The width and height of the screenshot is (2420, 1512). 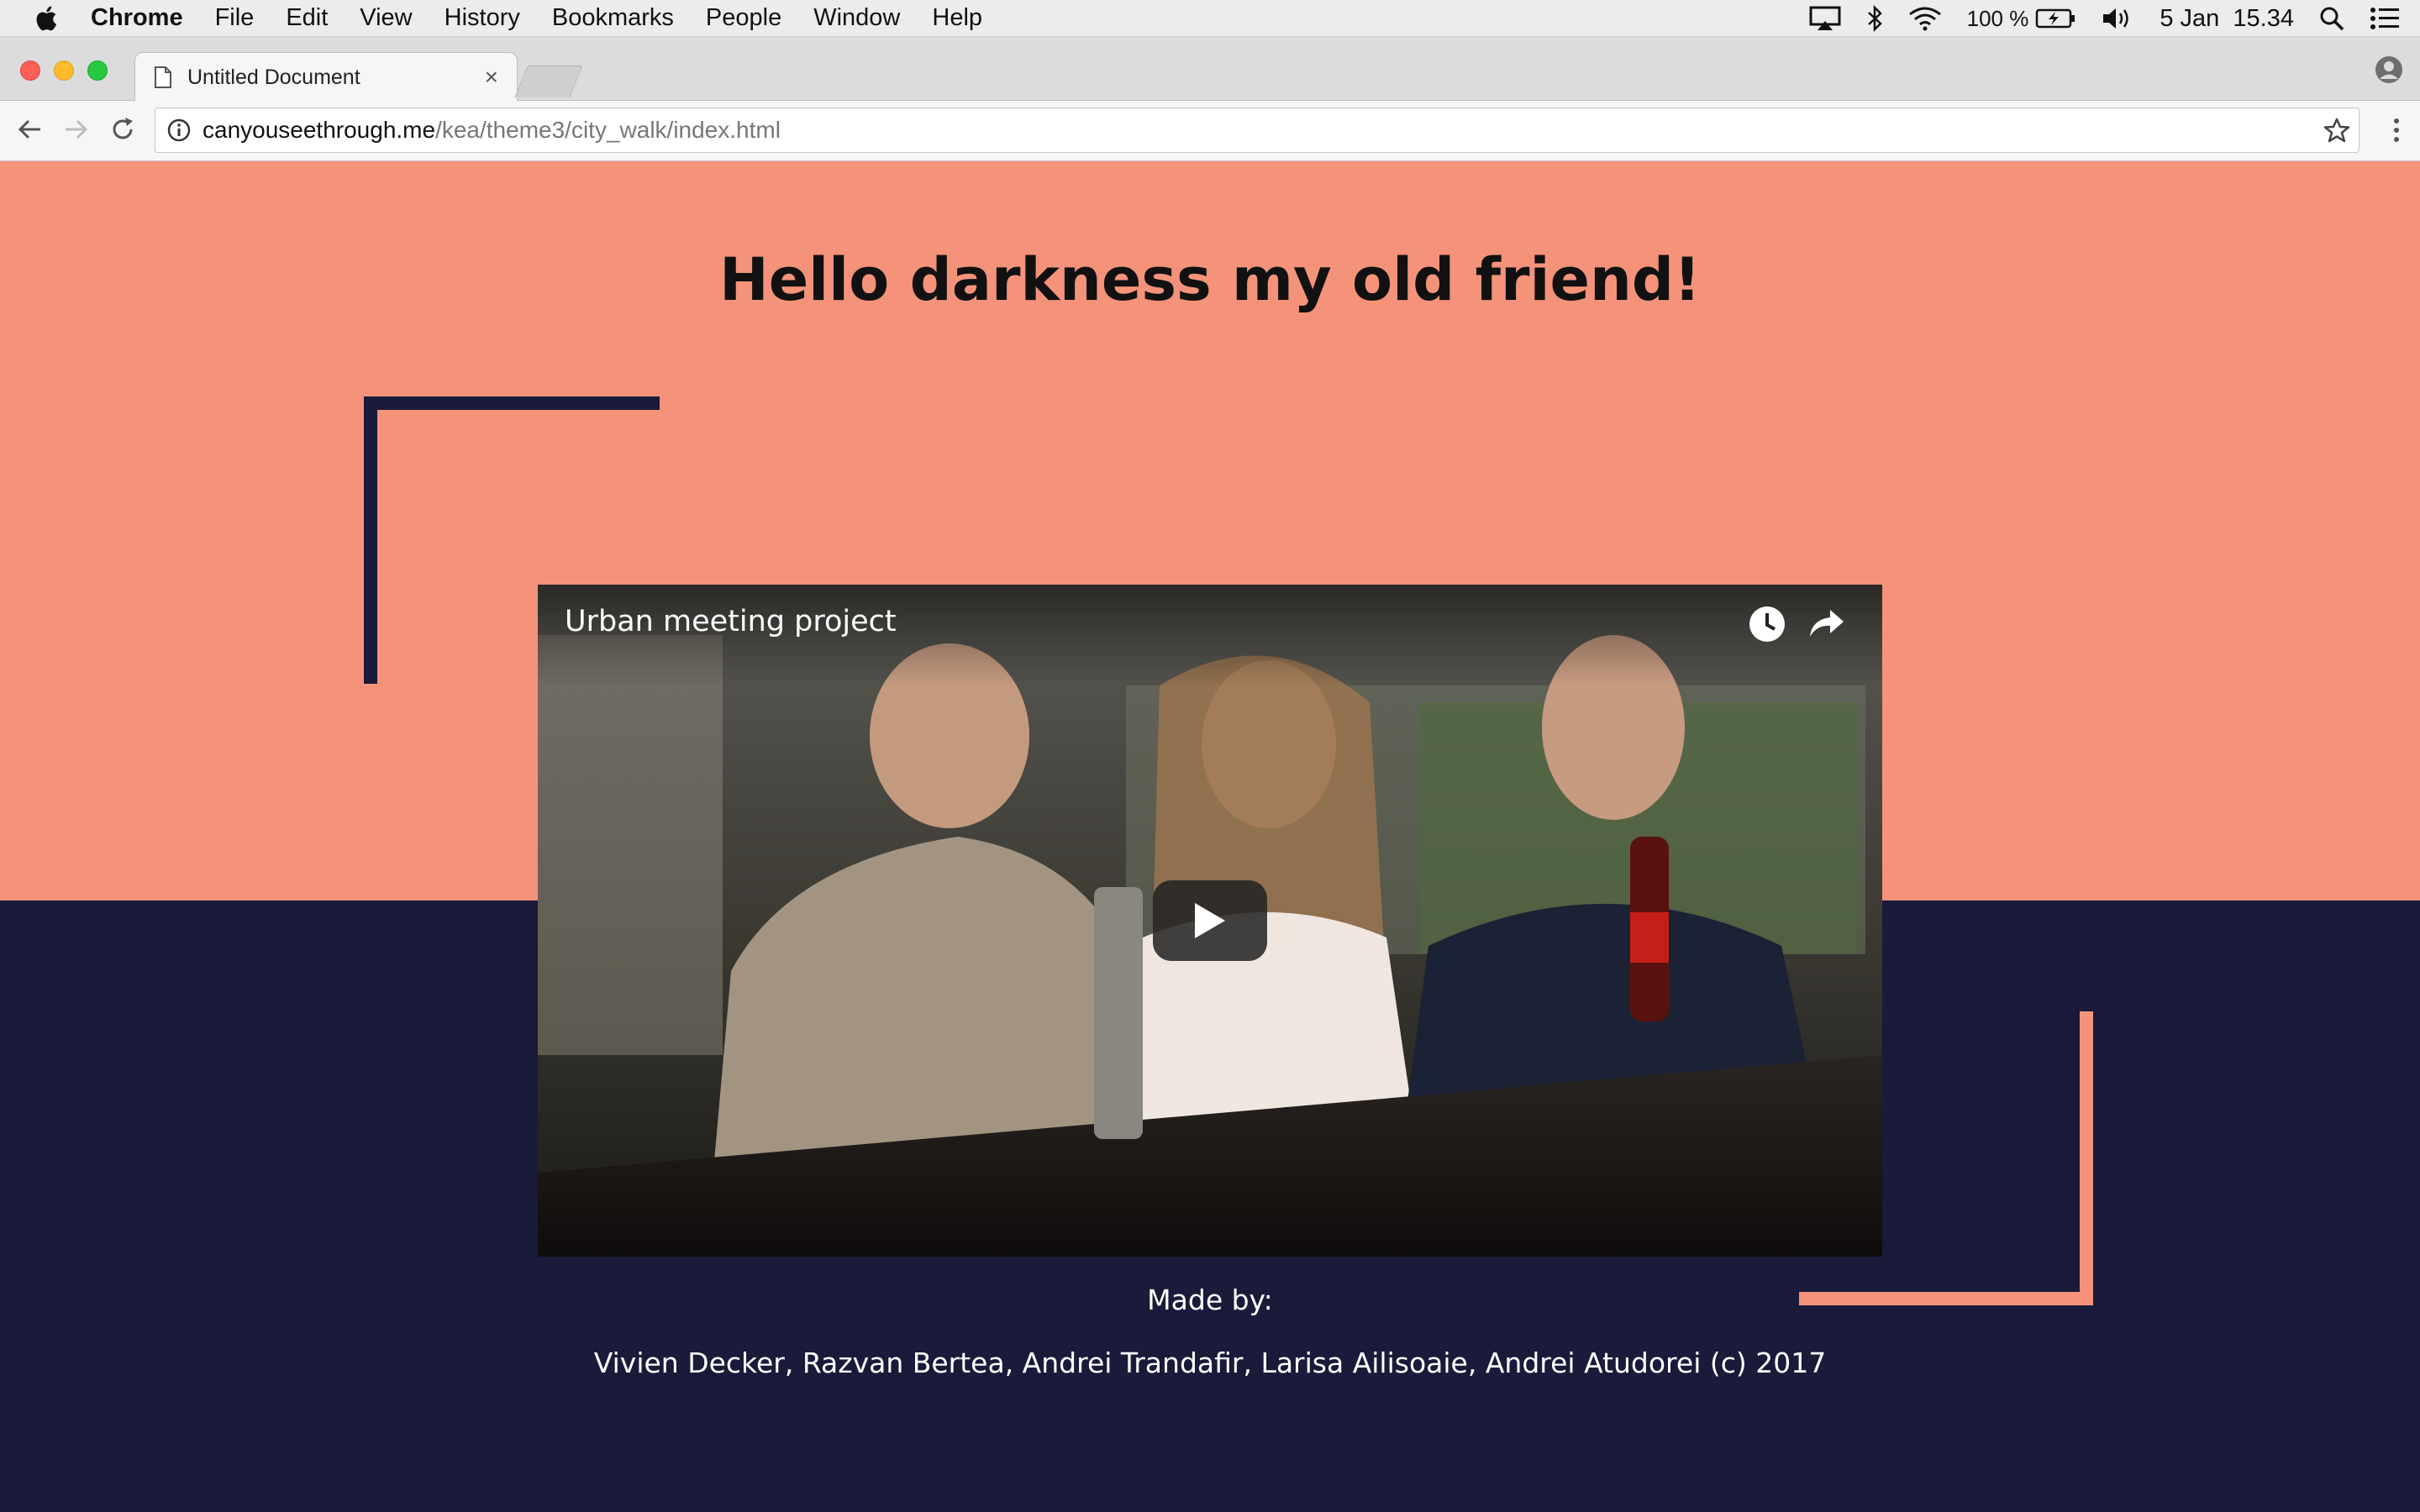 What do you see at coordinates (179, 130) in the screenshot?
I see `info-icon` at bounding box center [179, 130].